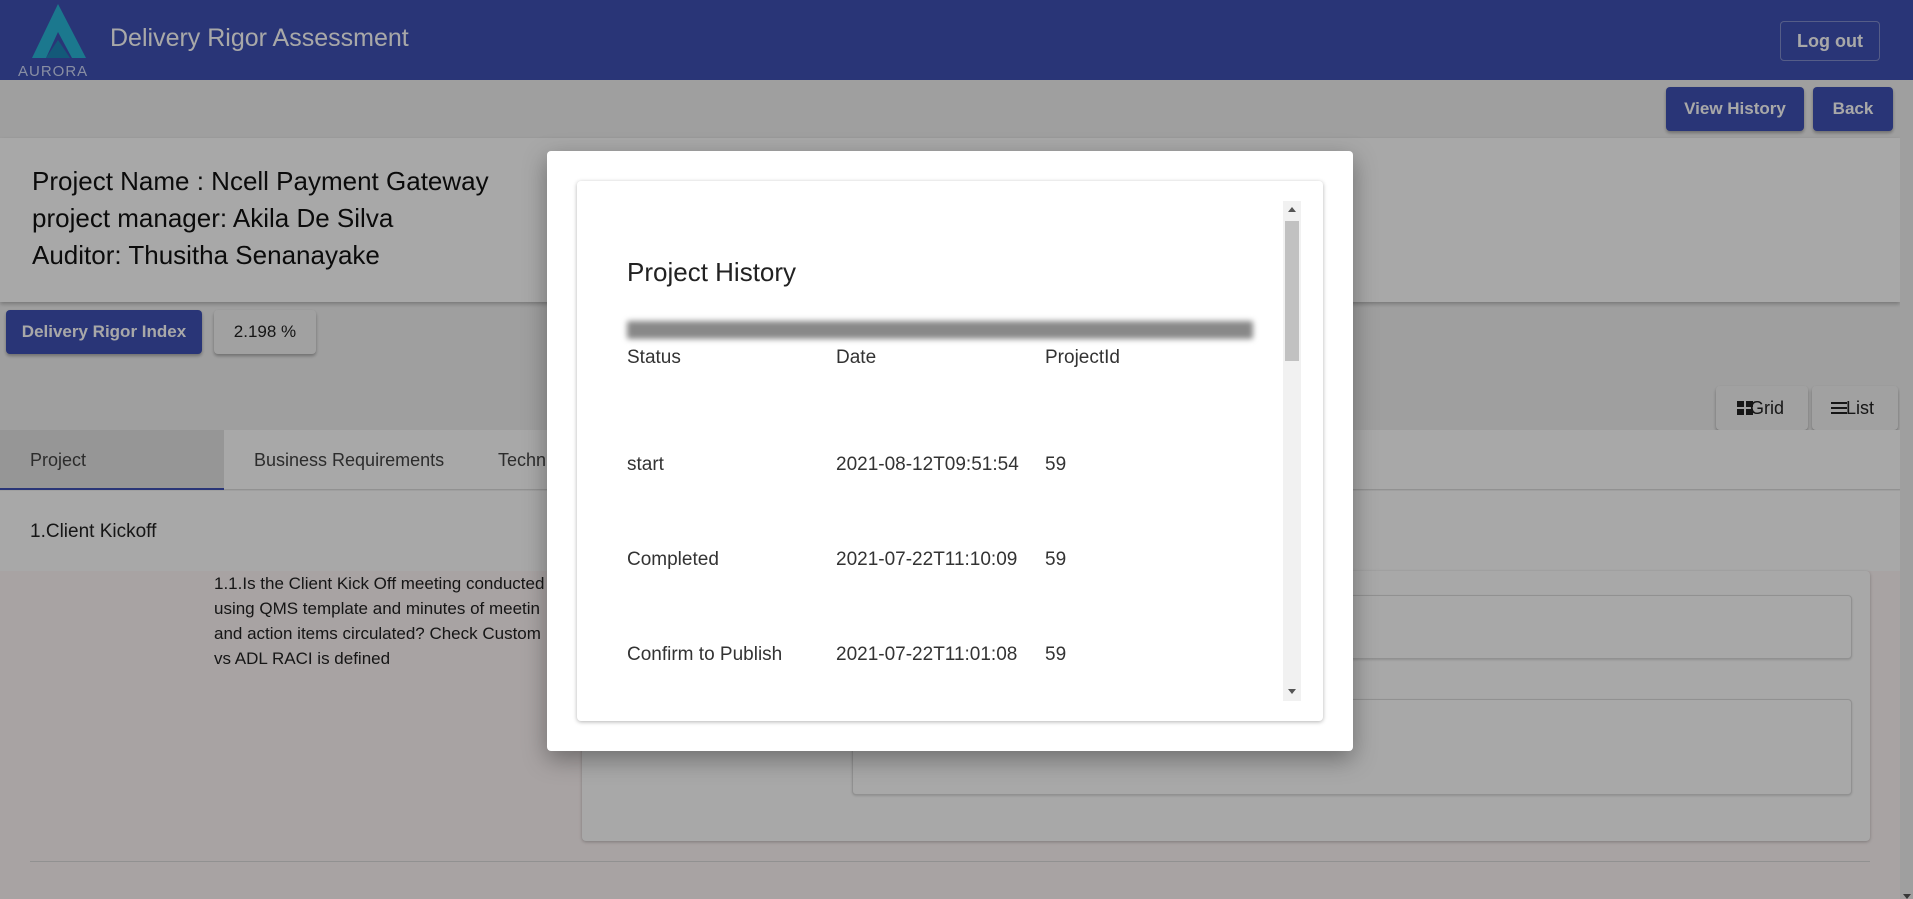 This screenshot has width=1913, height=899. I want to click on row-1-project-id: 59, so click(1056, 464).